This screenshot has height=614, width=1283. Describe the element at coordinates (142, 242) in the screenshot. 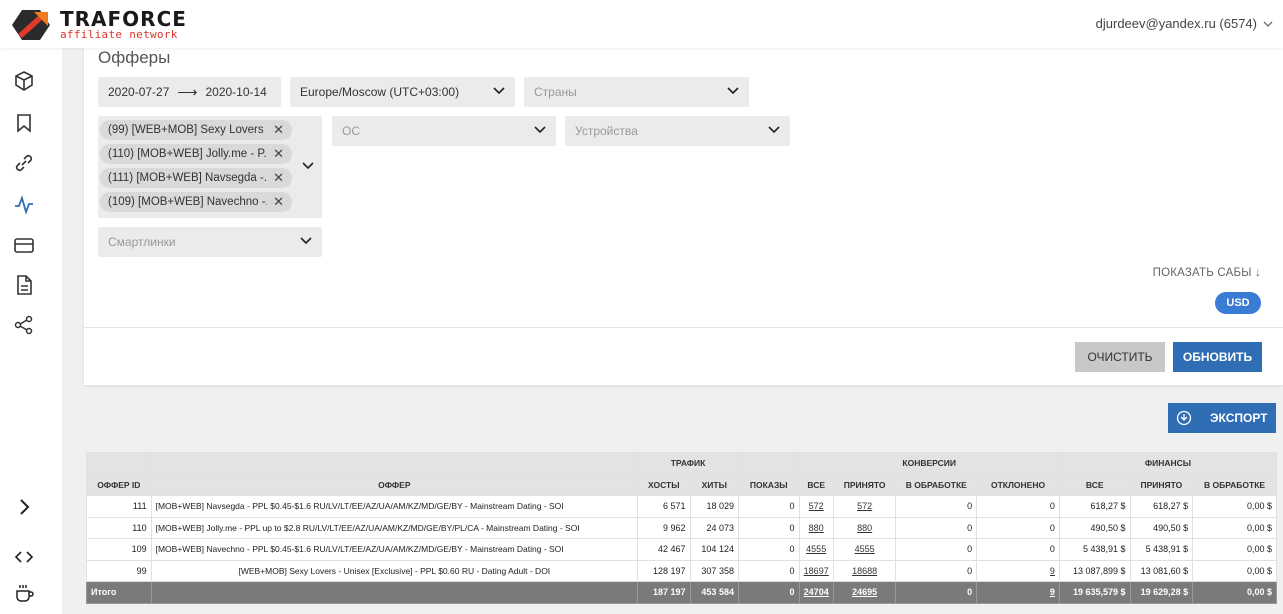

I see `smartlinks-placeholder: Смартлинки` at that location.